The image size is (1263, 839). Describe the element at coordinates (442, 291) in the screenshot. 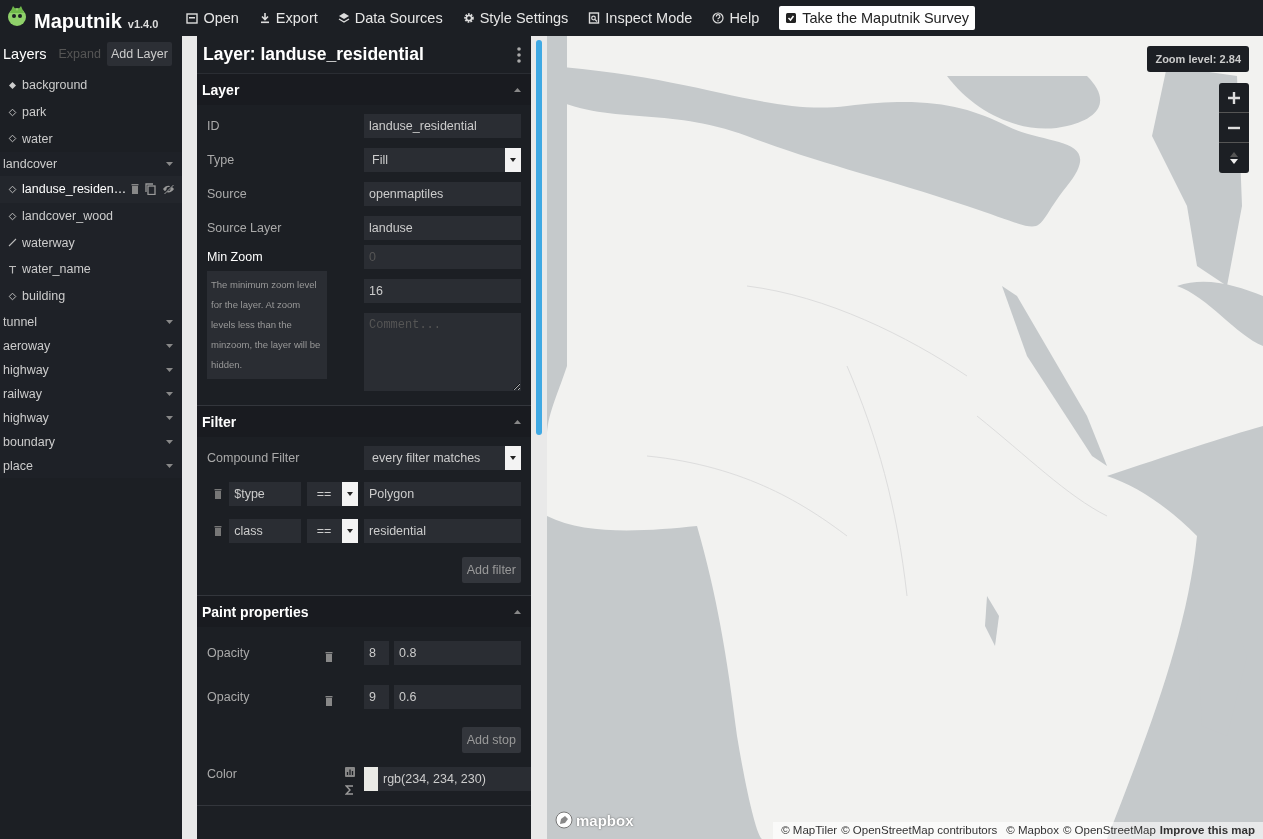

I see `input-field: 16` at that location.